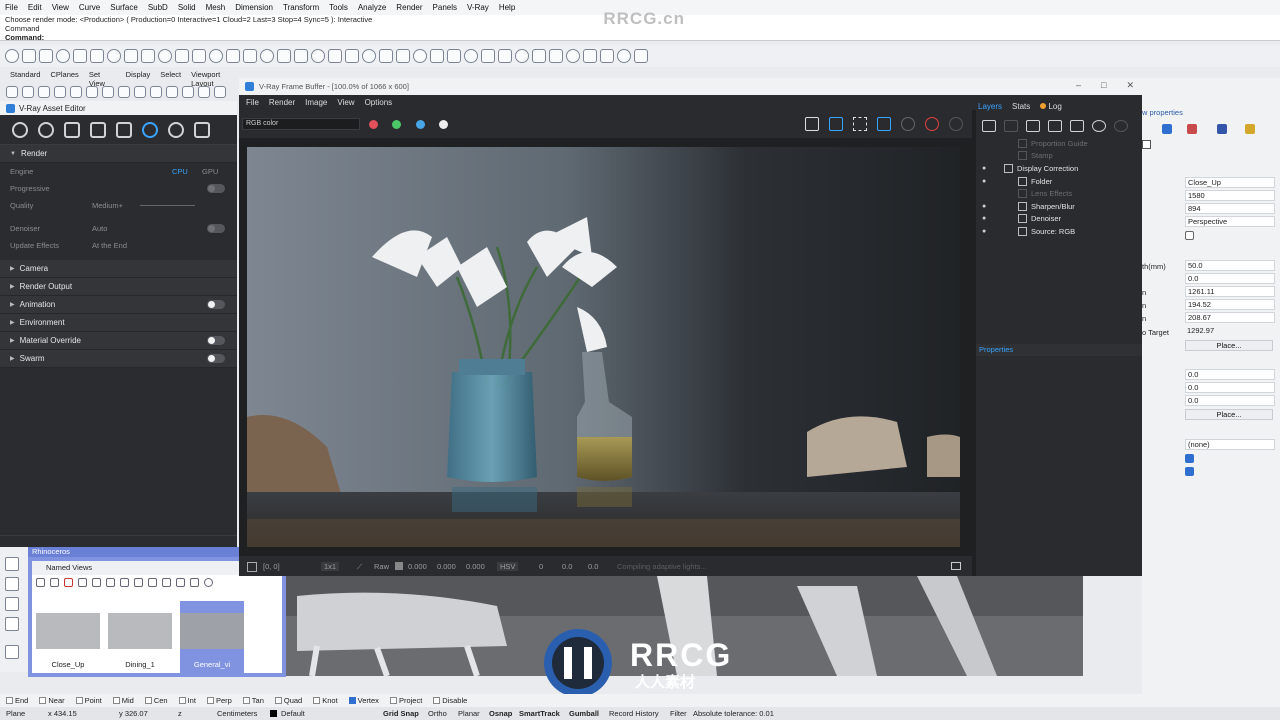 Image resolution: width=1280 pixels, height=720 pixels. What do you see at coordinates (989, 126) in the screenshot?
I see `add-layer-icon` at bounding box center [989, 126].